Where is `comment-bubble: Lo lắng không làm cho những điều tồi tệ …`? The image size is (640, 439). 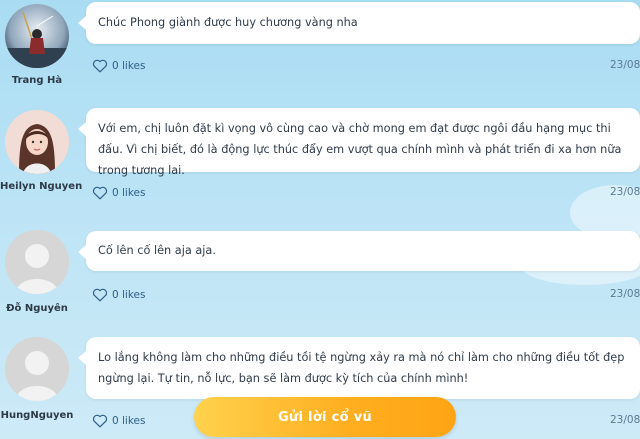
comment-bubble: Lo lắng không làm cho những điều tồi tệ … is located at coordinates (359, 368).